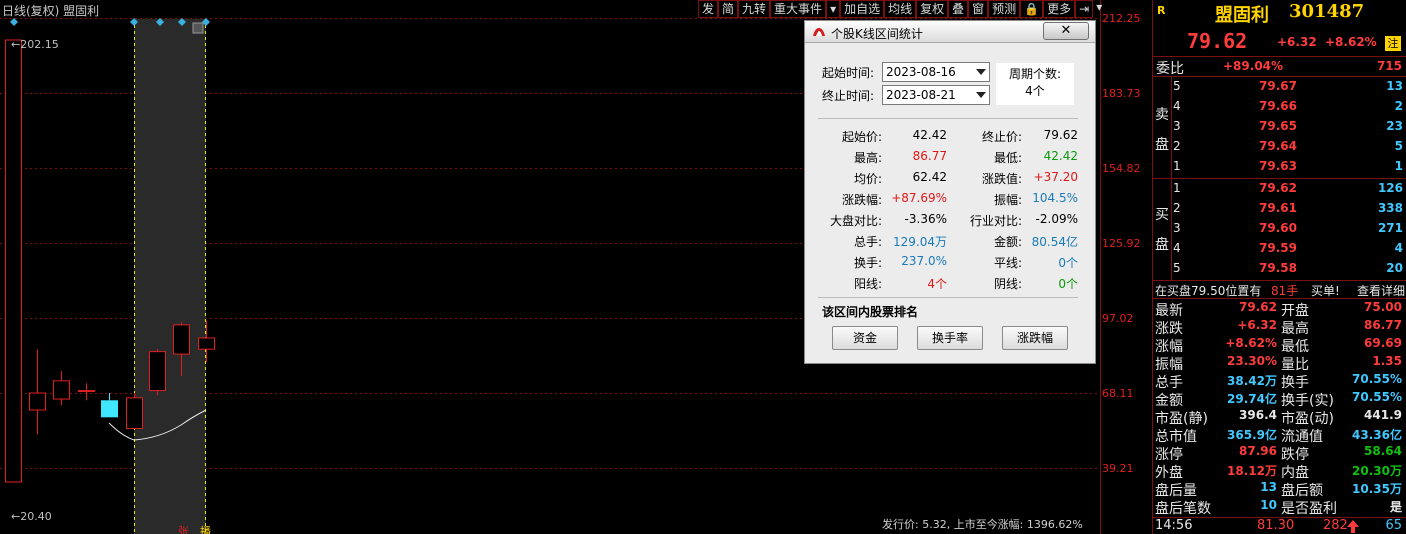 This screenshot has height=534, width=1406. Describe the element at coordinates (205, 528) in the screenshot. I see `event-mark: 播` at that location.